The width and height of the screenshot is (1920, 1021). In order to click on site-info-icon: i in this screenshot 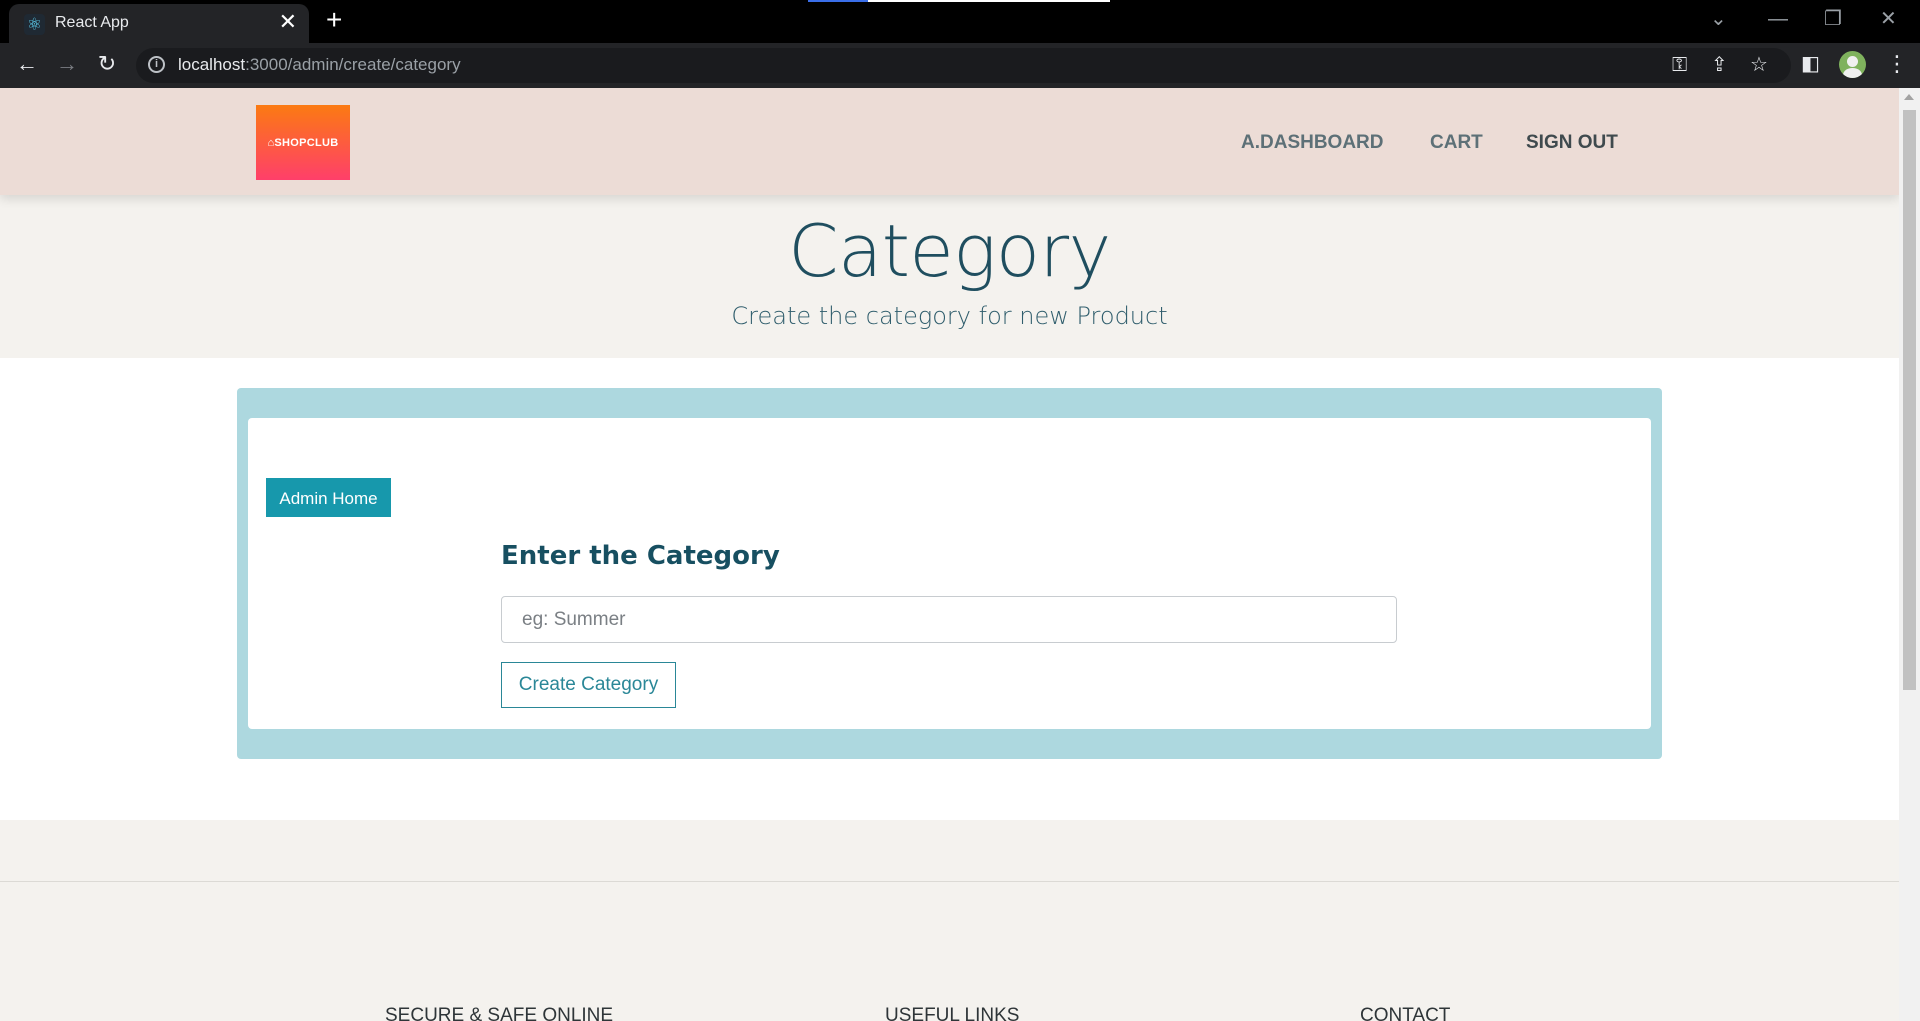, I will do `click(156, 64)`.